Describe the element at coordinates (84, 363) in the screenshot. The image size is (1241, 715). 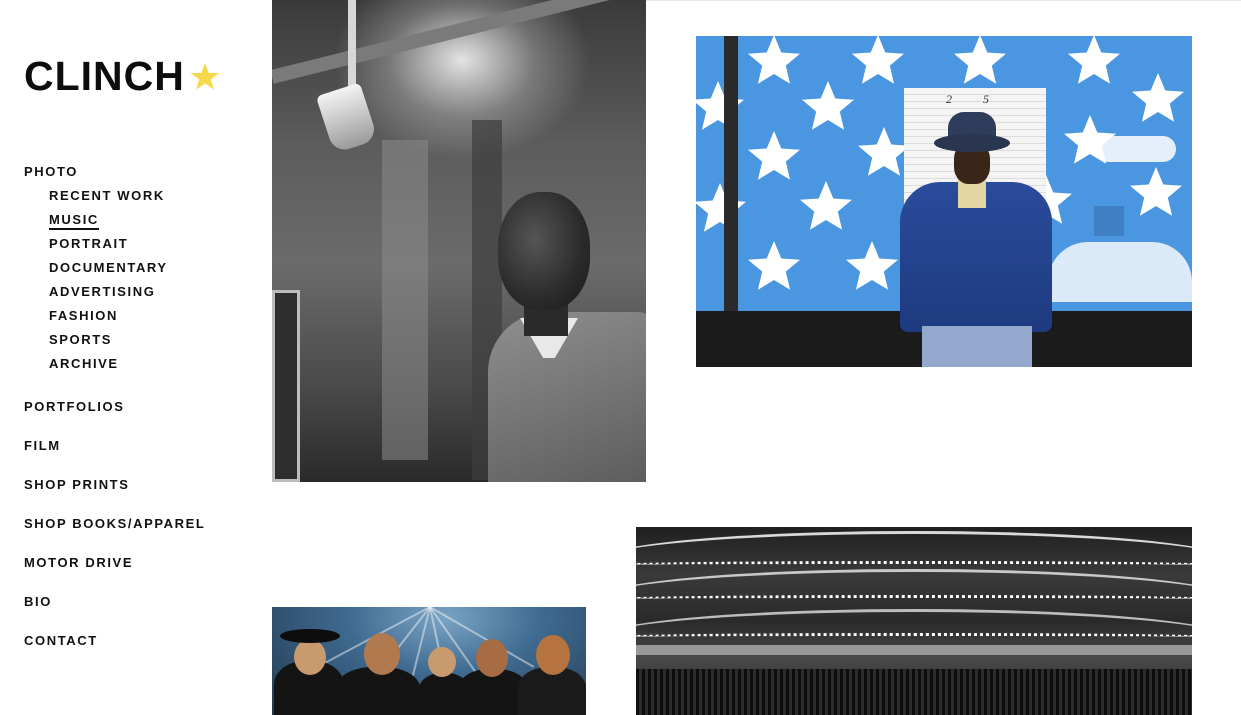
I see `nav-archive: ARCHIVE` at that location.